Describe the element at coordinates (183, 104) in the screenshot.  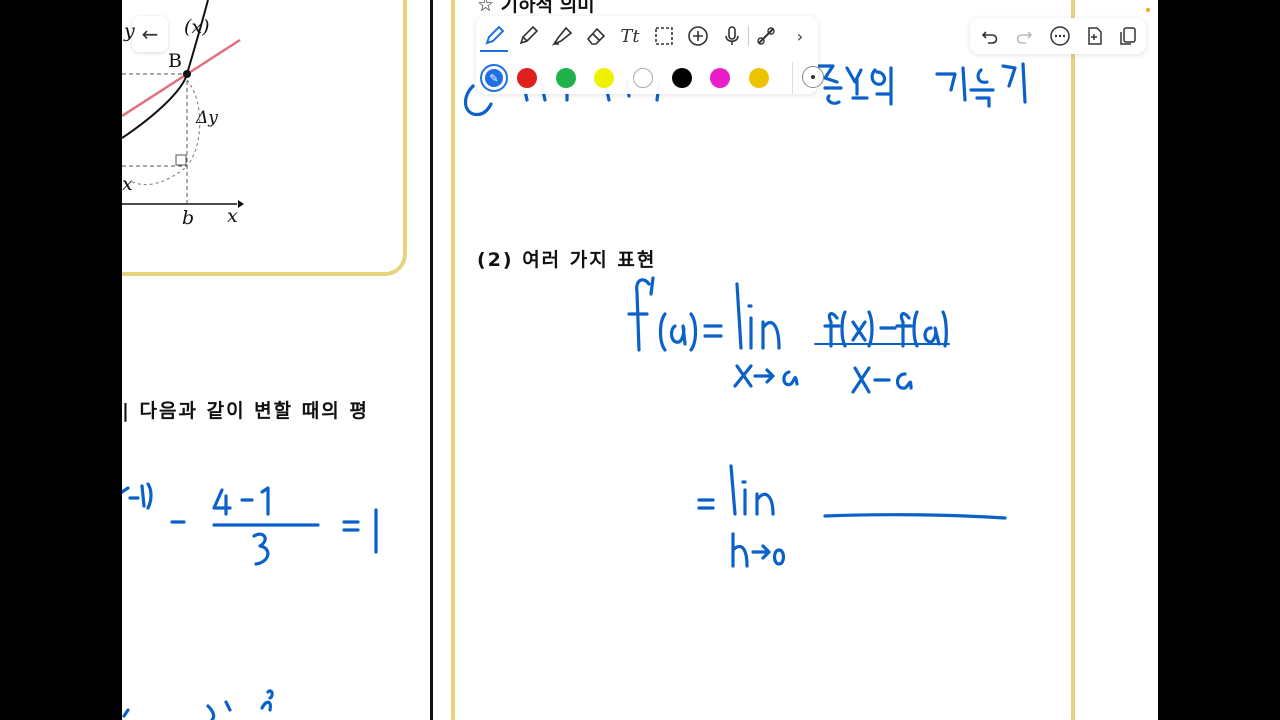
I see `derivative-graph` at that location.